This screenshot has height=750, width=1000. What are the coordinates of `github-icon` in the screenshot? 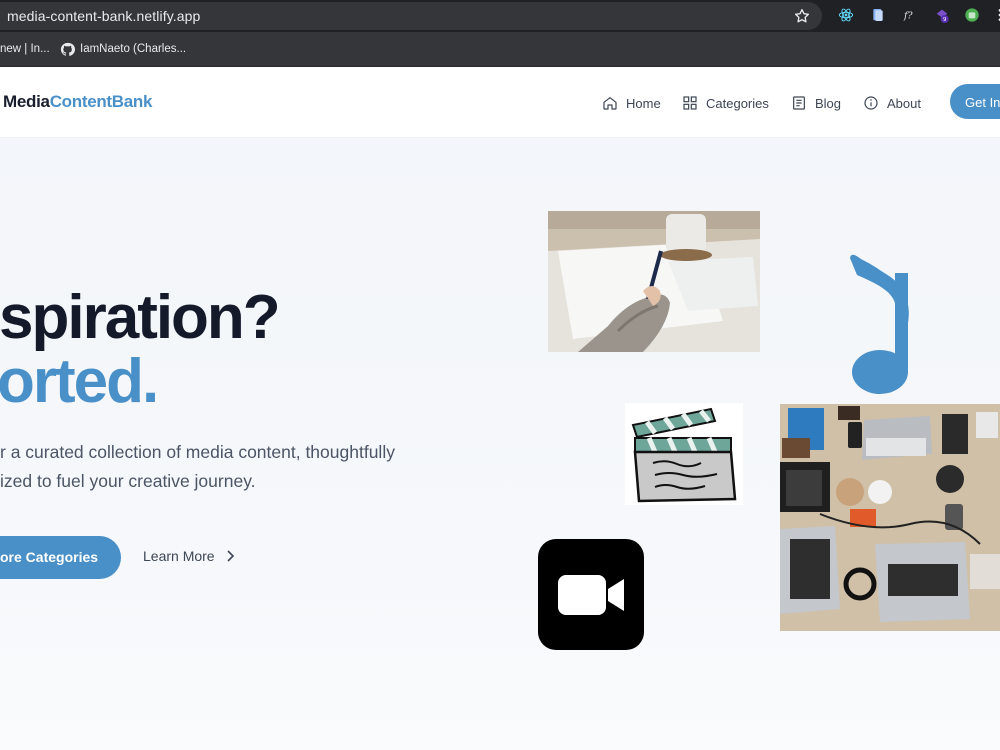 It's located at (67, 49).